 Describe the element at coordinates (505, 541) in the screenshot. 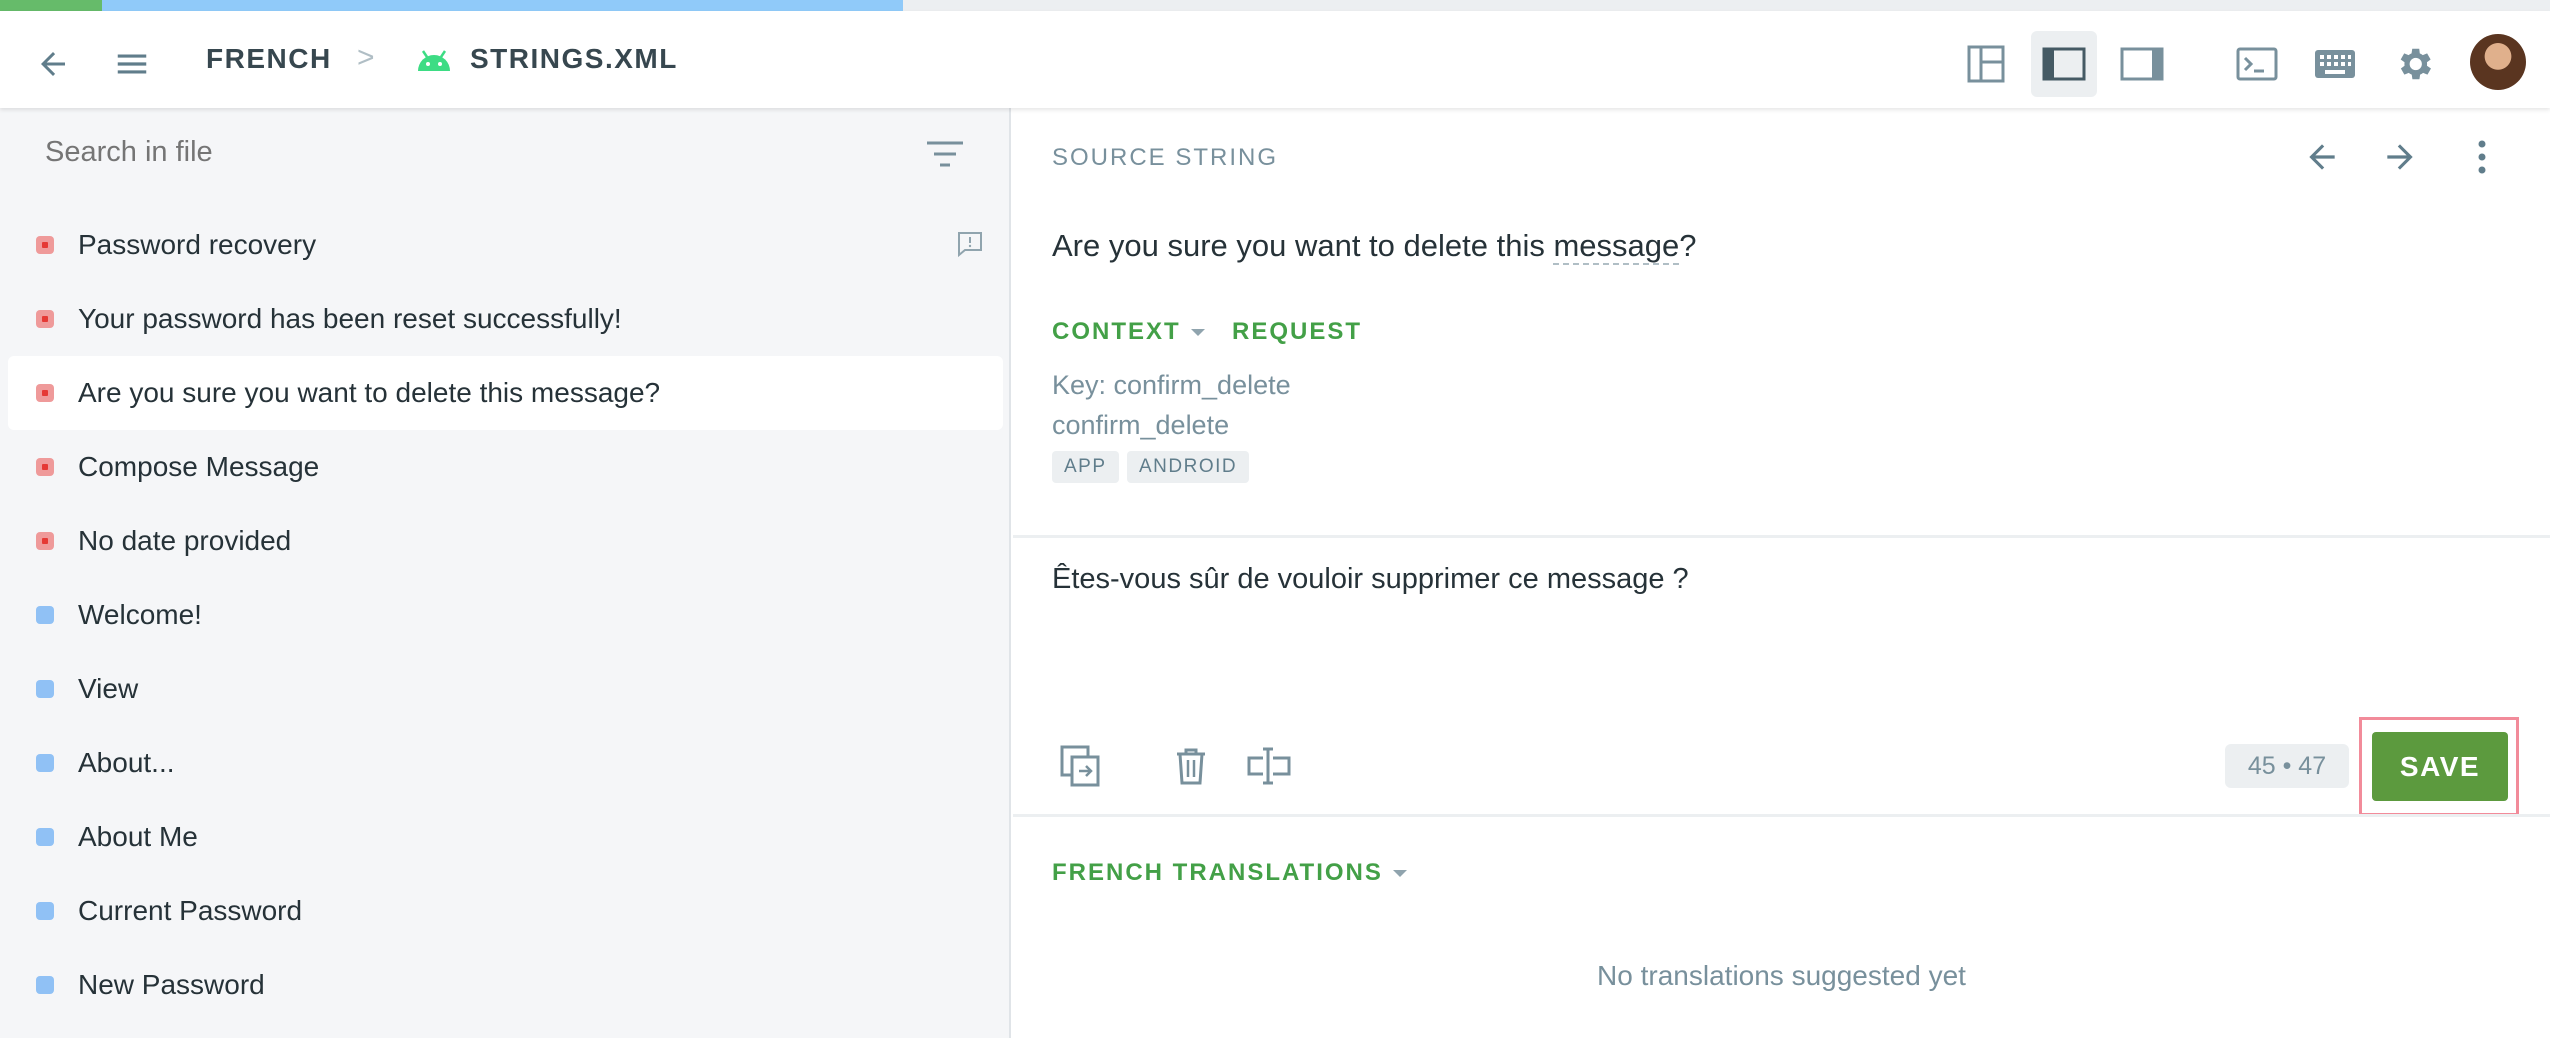

I see `string-list-item: No date provided` at that location.